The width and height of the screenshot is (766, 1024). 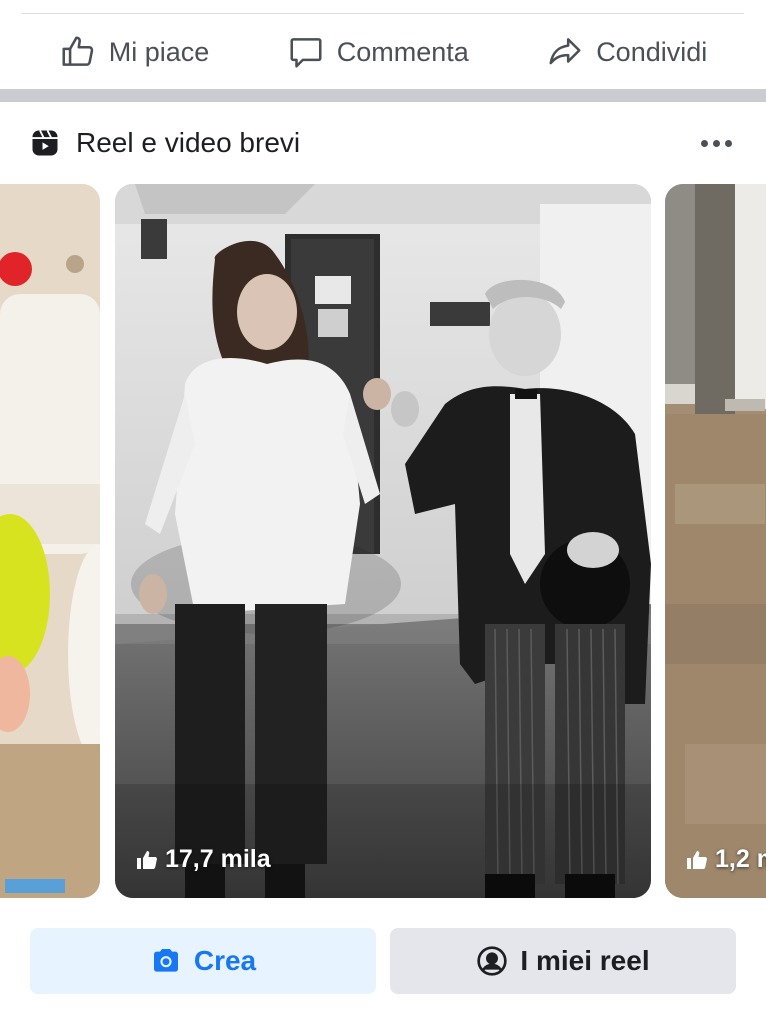 I want to click on comment-label: Commenta, so click(x=402, y=51).